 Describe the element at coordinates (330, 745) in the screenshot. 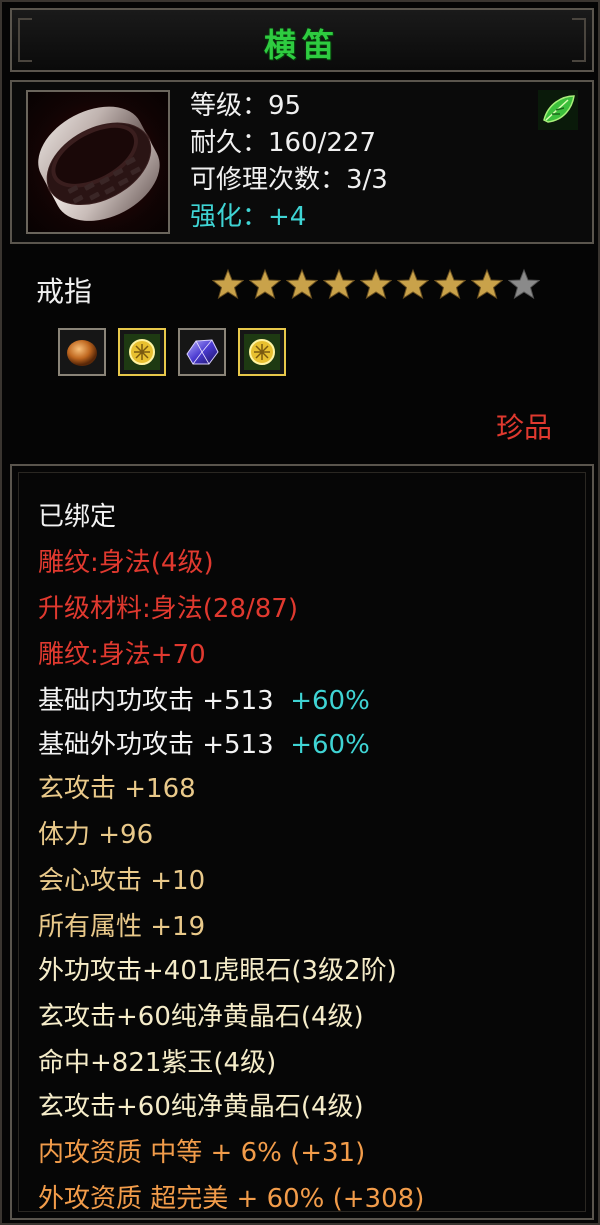

I see `base-outer-attack-pct: +60%` at that location.